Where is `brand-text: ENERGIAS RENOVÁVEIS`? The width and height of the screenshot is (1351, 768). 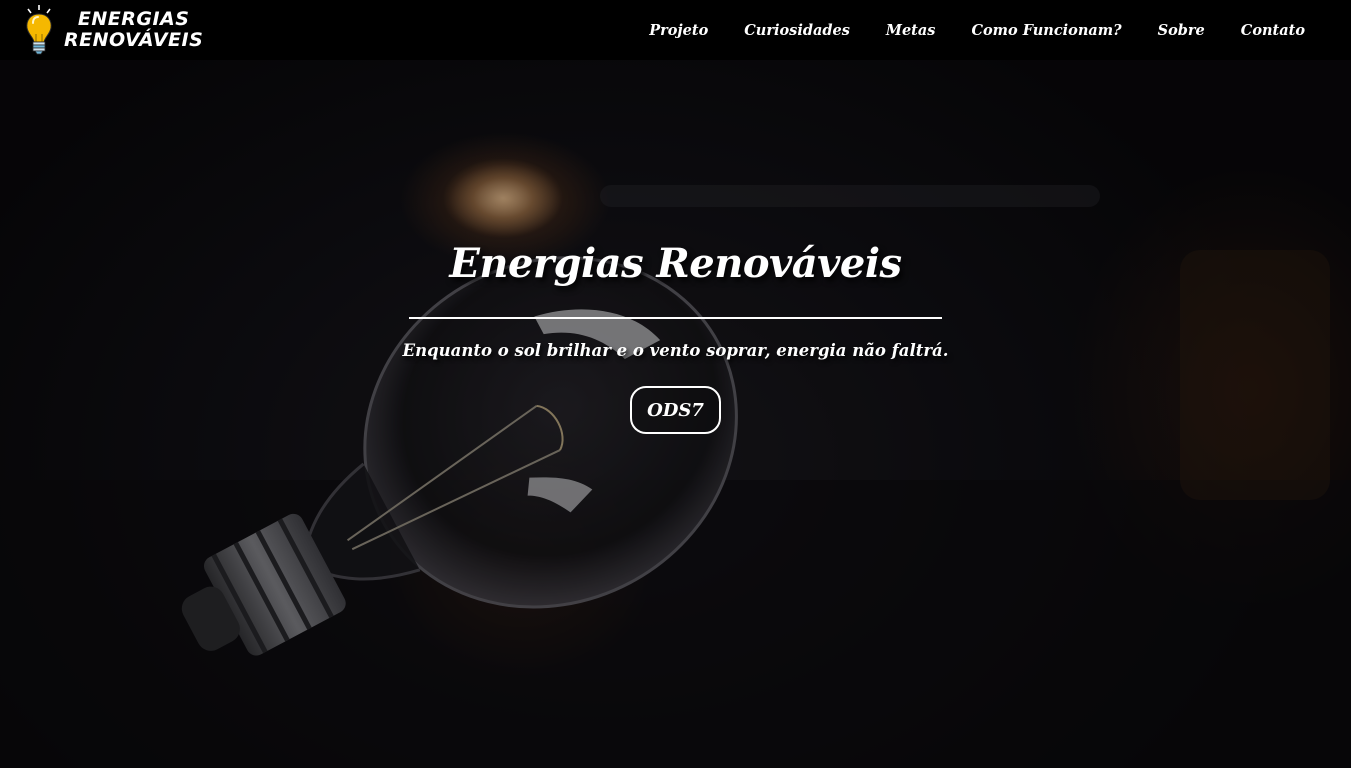
brand-text: ENERGIAS RENOVÁVEIS is located at coordinates (133, 30).